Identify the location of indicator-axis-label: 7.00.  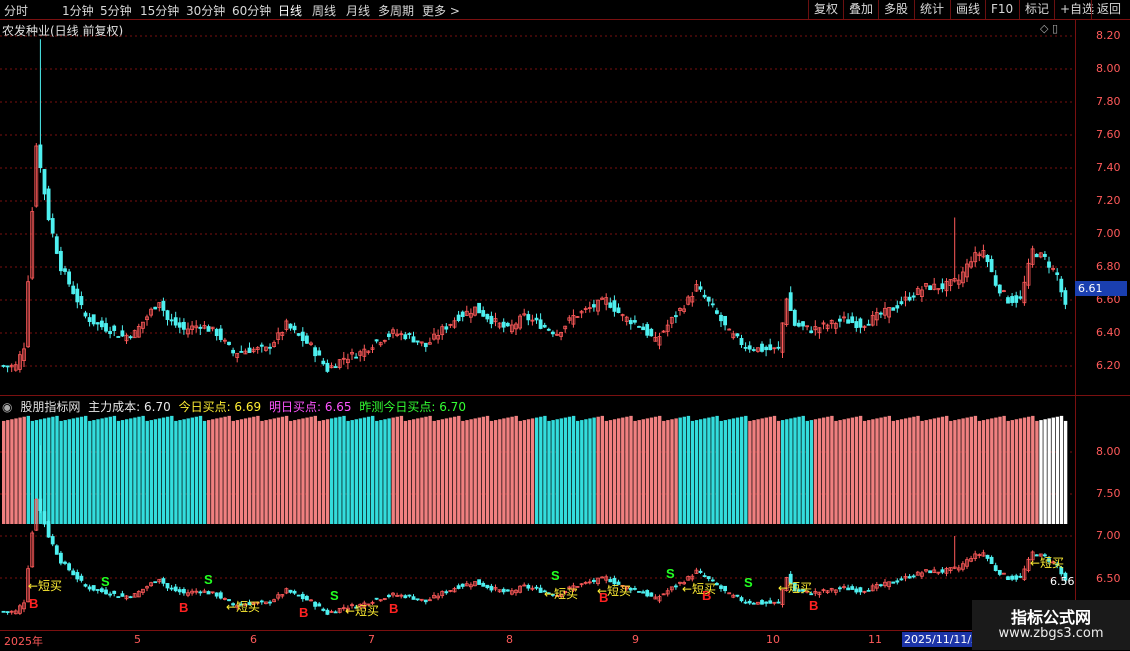
(1108, 535).